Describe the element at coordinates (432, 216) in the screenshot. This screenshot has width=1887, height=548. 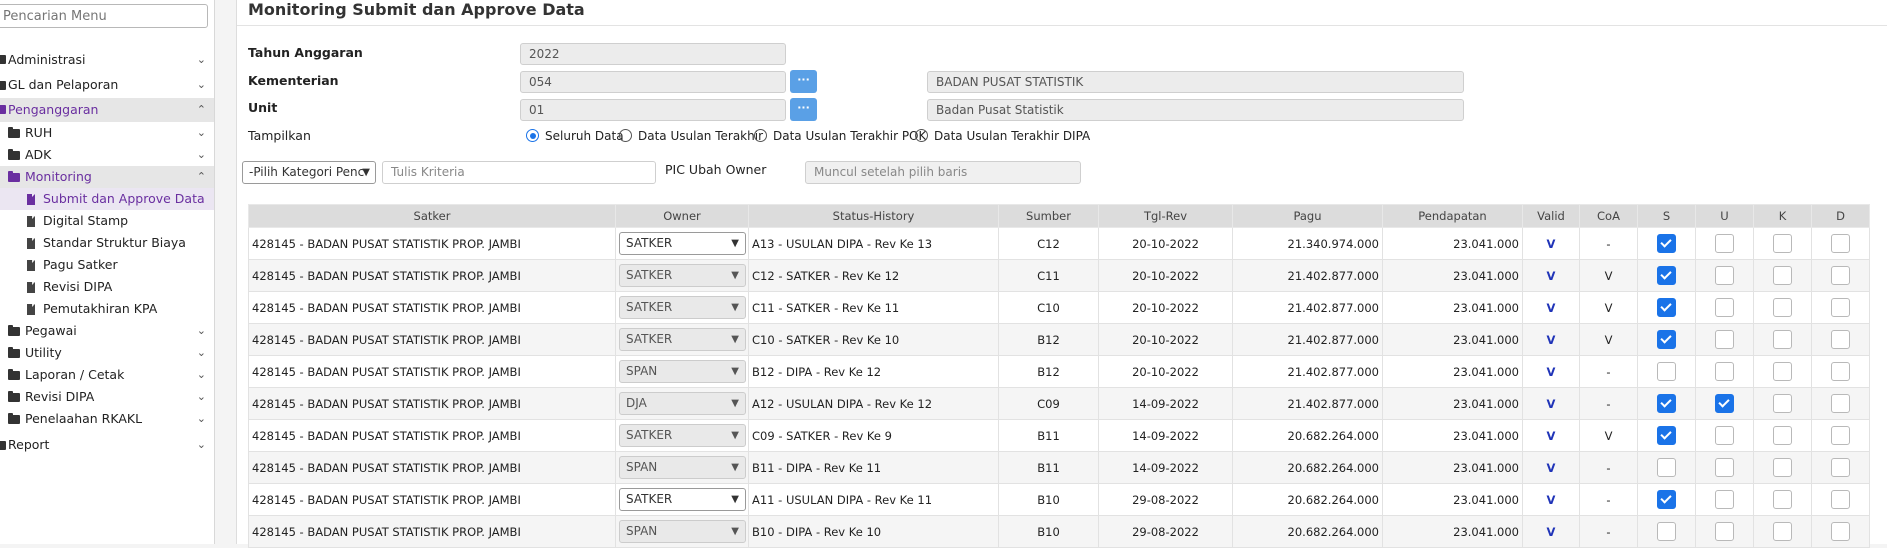
I see `col-header-satker: Satker` at that location.